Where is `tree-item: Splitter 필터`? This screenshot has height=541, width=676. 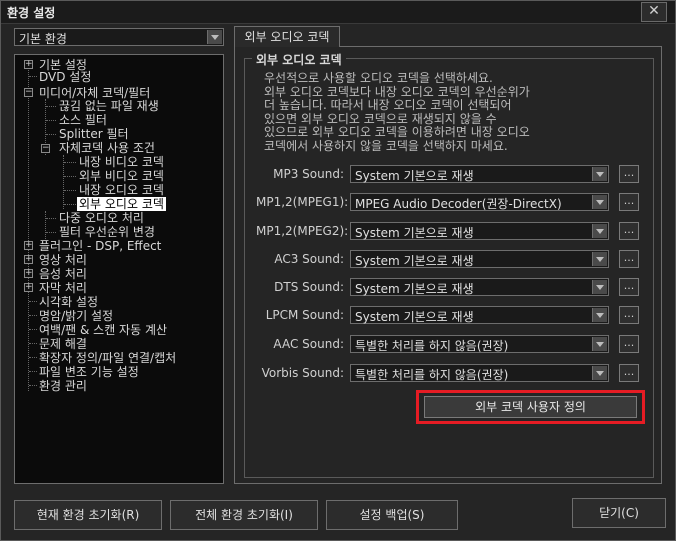 tree-item: Splitter 필터 is located at coordinates (94, 134).